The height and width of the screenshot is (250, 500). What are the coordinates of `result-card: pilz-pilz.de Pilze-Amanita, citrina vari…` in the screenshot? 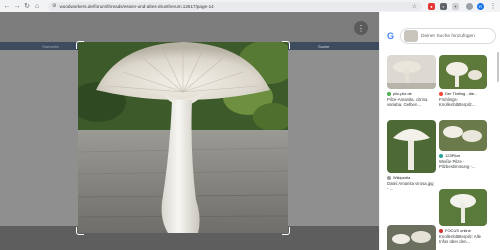 It's located at (411, 81).